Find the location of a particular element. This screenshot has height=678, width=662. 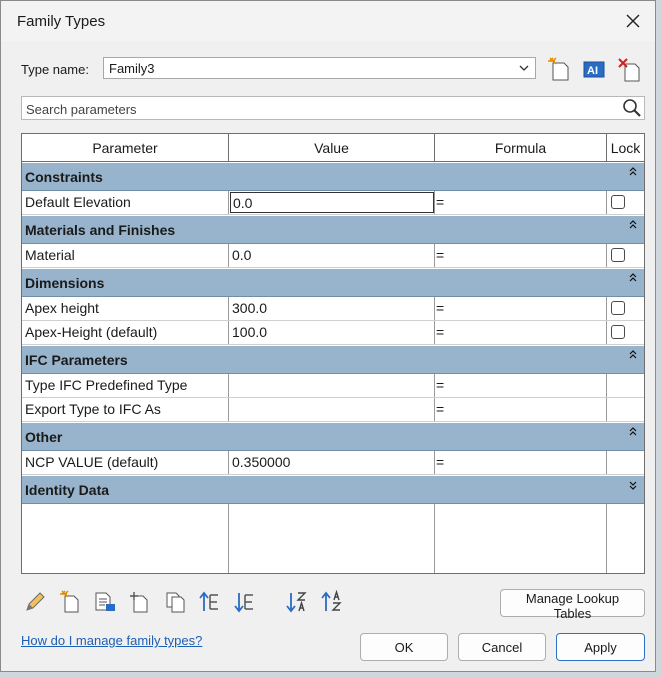

move-down-icon is located at coordinates (243, 603).